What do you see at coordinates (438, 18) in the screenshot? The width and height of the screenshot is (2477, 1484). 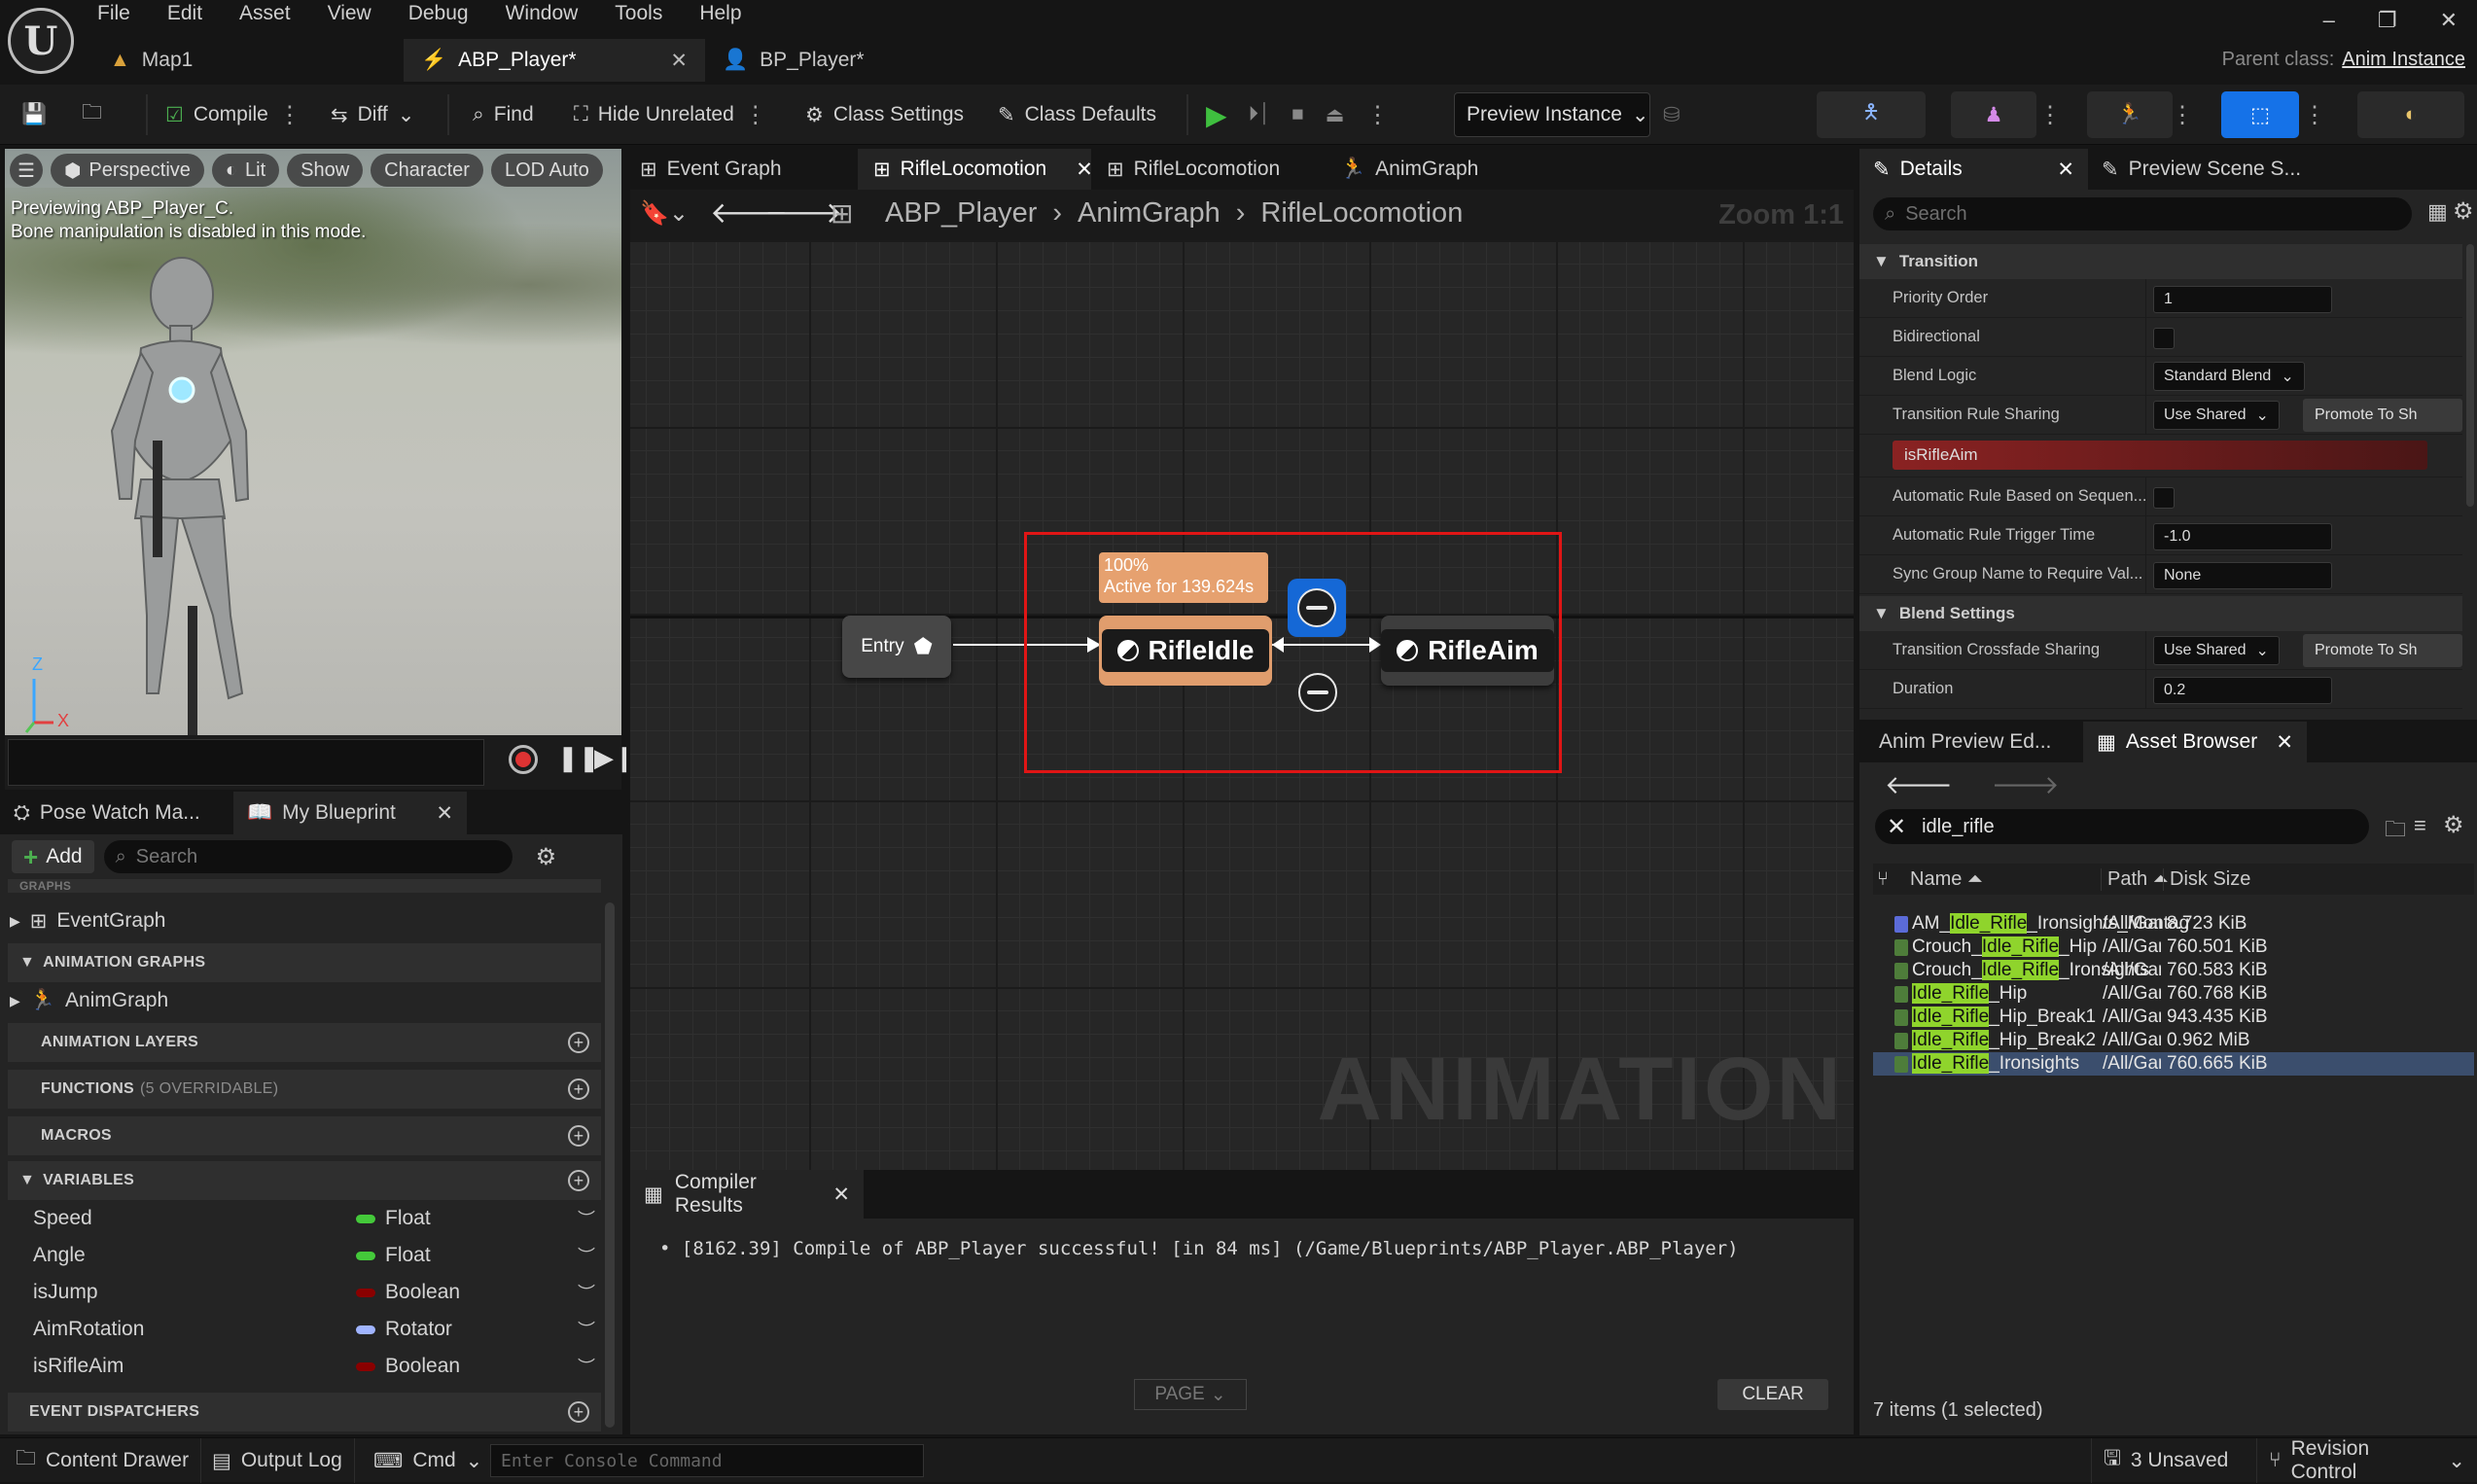 I see `menu-debug: Debug` at bounding box center [438, 18].